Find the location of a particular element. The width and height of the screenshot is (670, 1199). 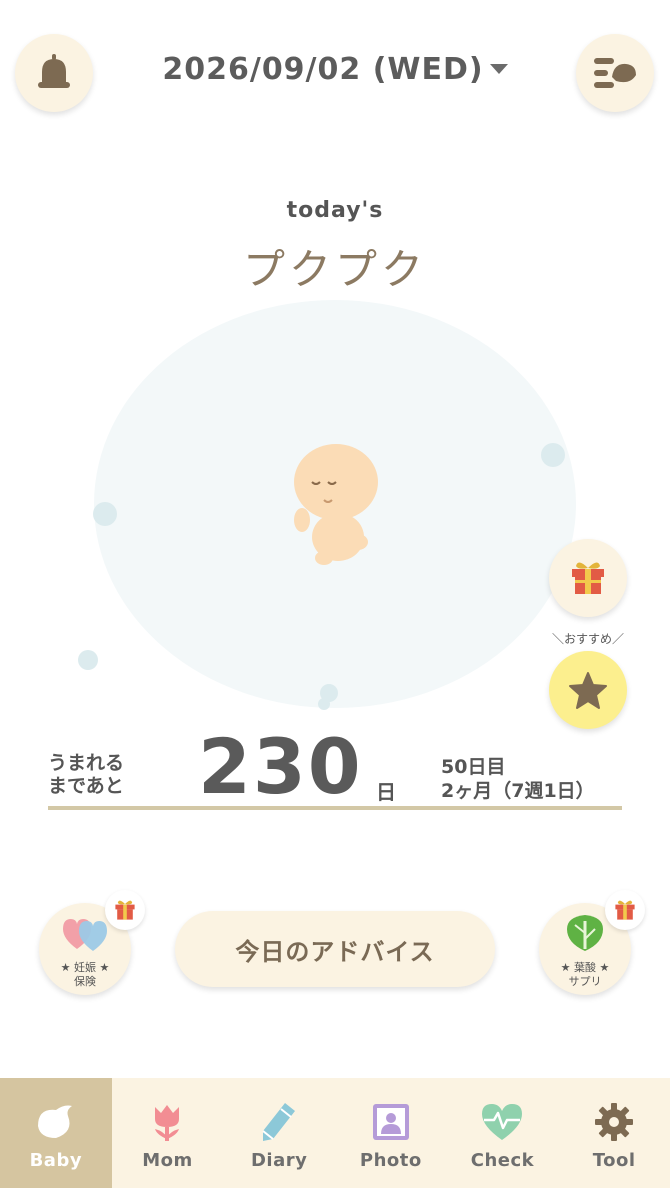

insurance-label-line1: ★ 妊娠 ★ is located at coordinates (85, 967).